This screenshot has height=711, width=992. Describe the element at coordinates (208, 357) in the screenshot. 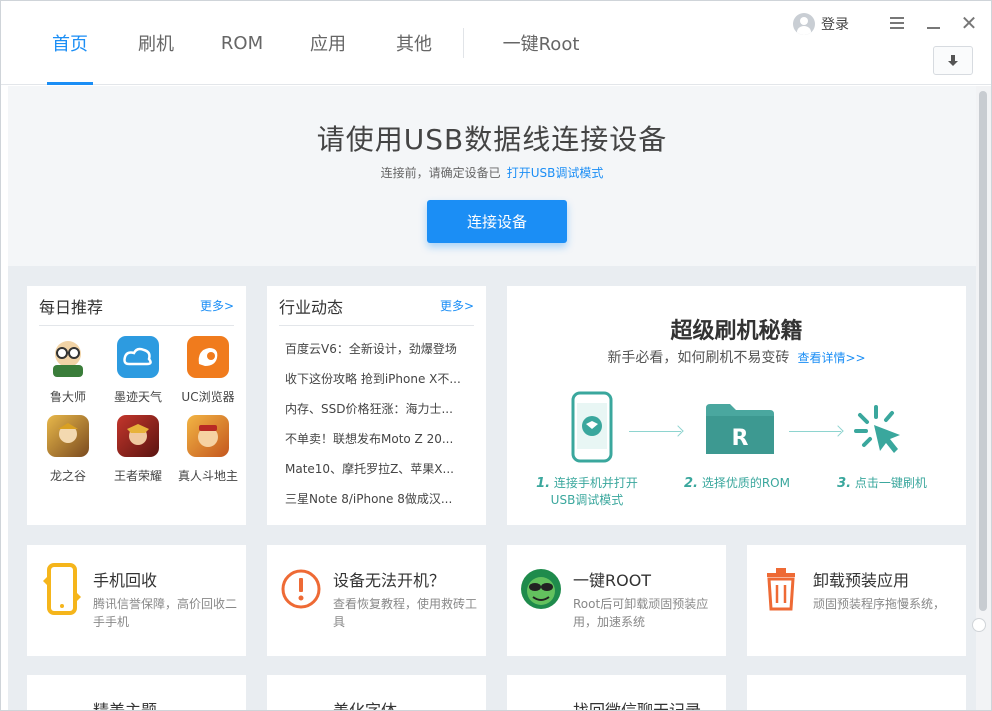

I see `uc-browser-icon` at that location.